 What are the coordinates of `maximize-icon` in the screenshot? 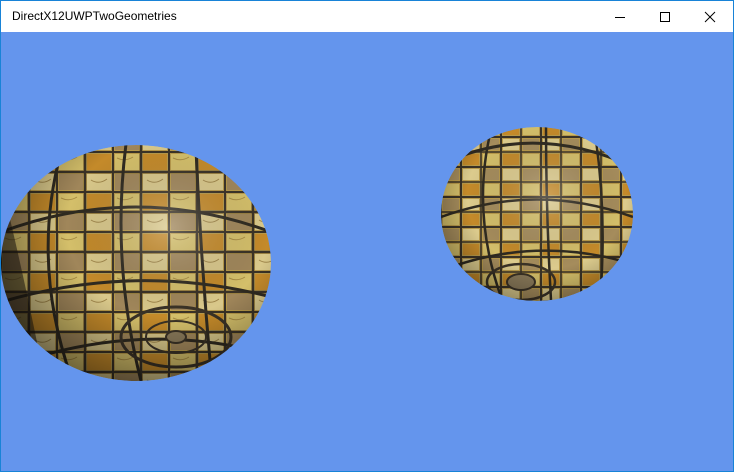 It's located at (665, 16).